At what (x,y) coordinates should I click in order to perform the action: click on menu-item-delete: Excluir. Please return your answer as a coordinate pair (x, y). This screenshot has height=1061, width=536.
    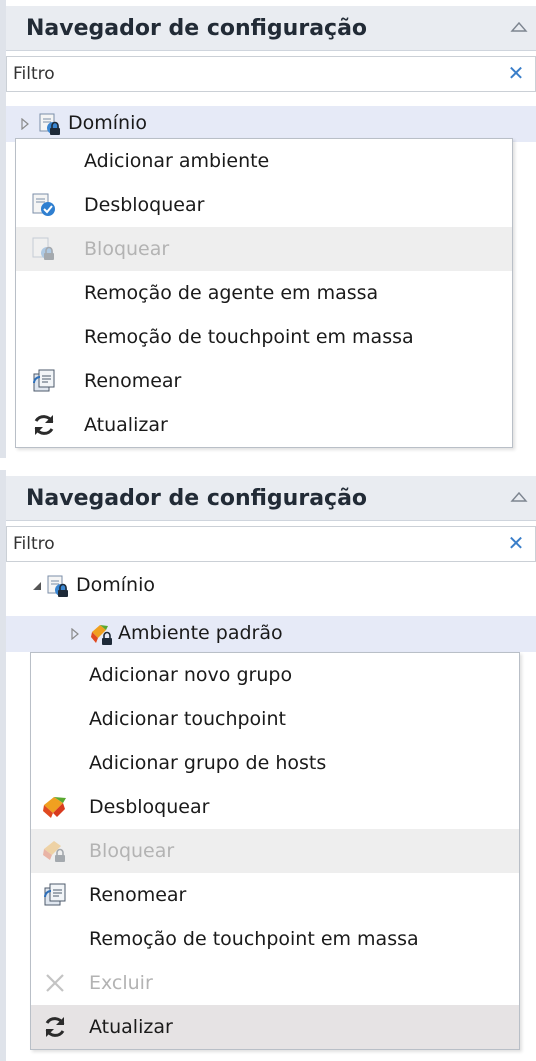
    Looking at the image, I should click on (275, 983).